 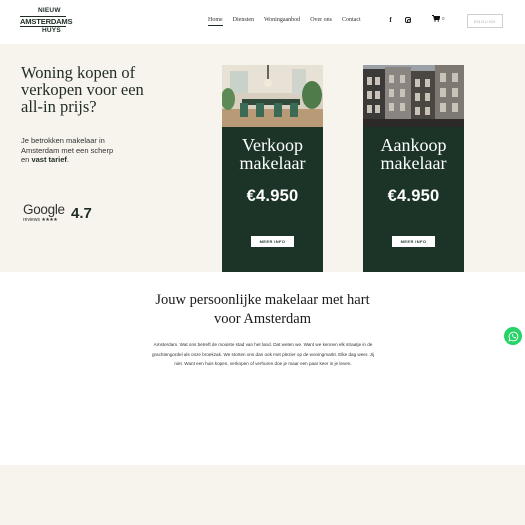 I want to click on card-verkoop-title-line2: makelaar, so click(x=272, y=163).